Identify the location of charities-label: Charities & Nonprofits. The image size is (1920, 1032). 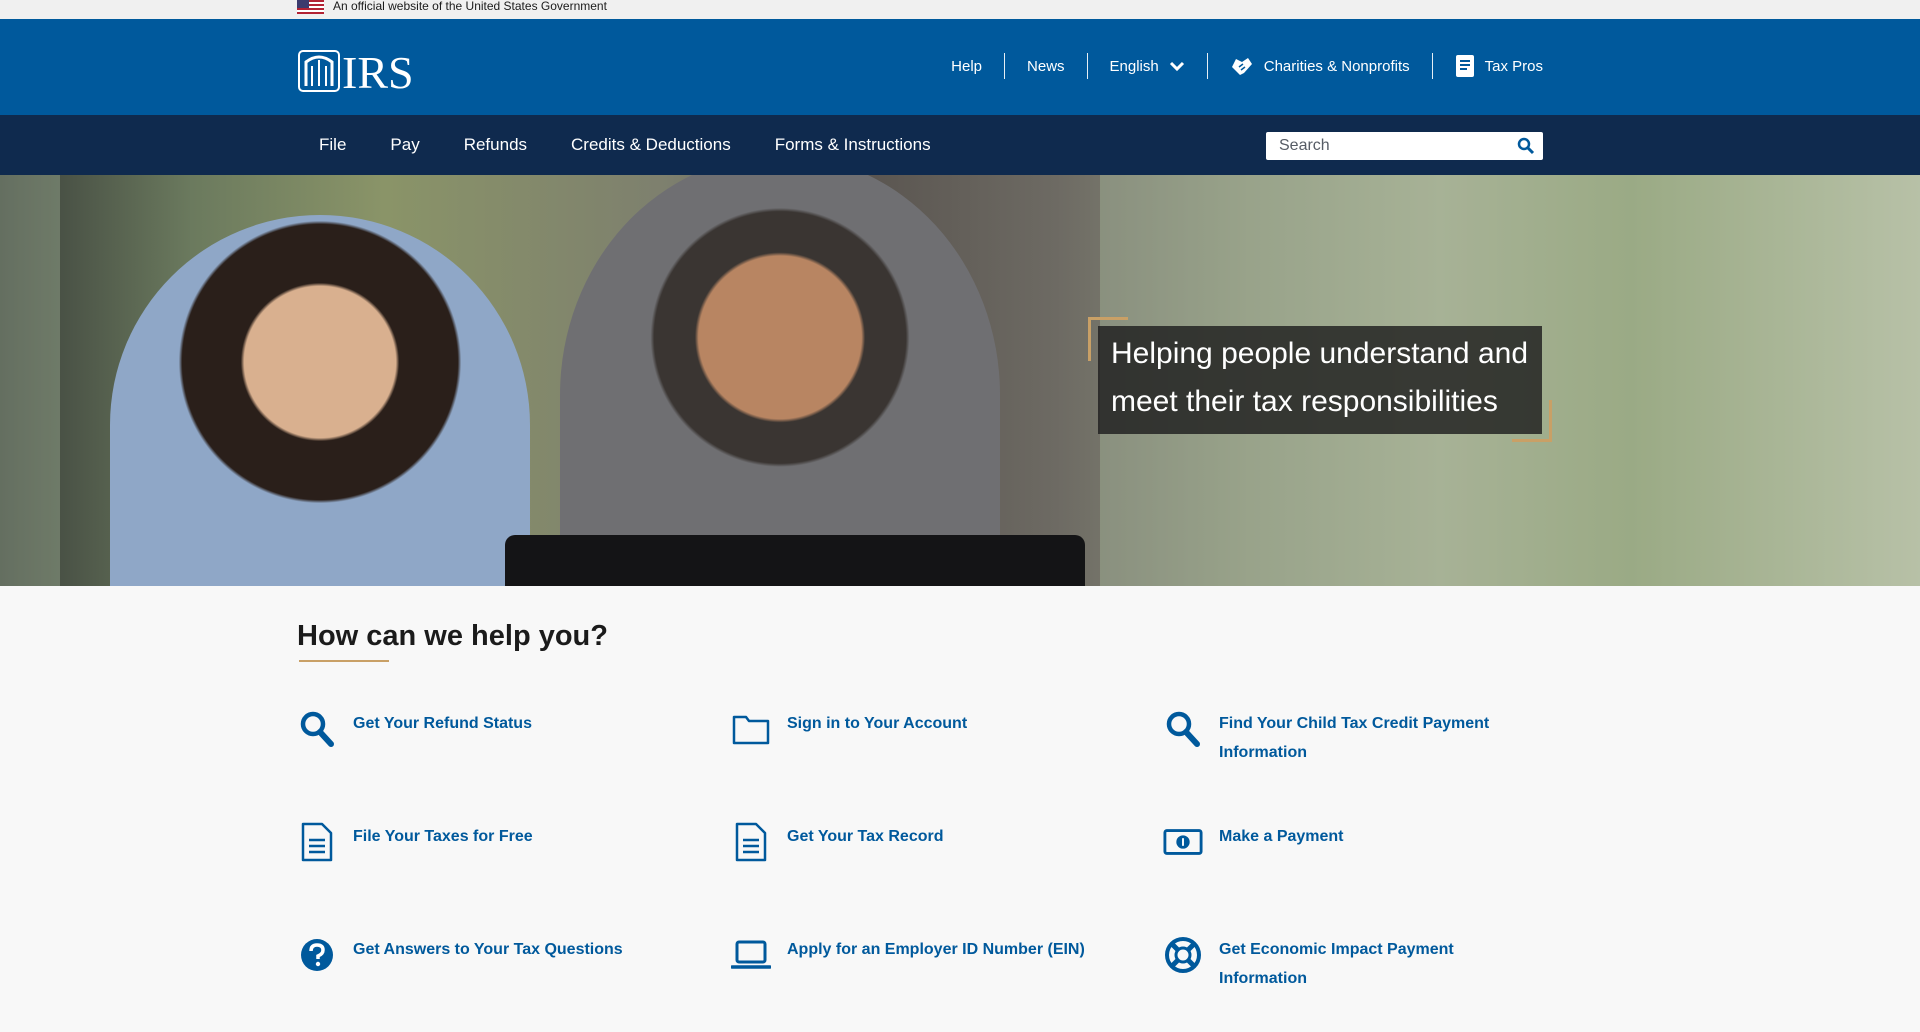
(1336, 66).